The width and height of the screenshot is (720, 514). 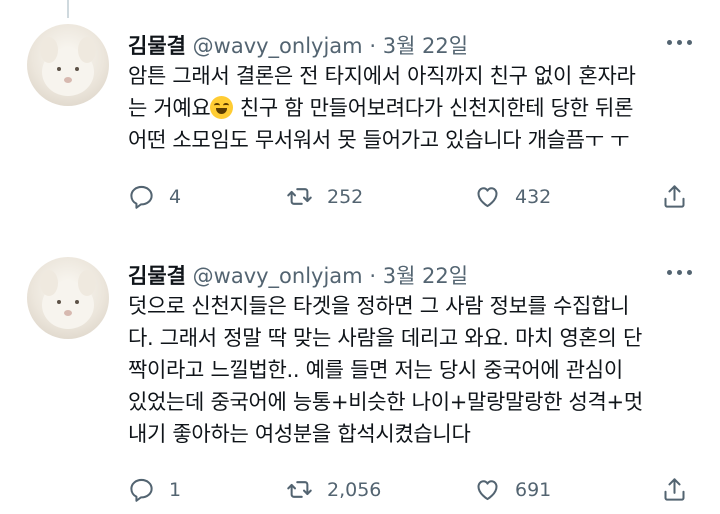 What do you see at coordinates (413, 492) in the screenshot?
I see `tweet-actions: 1 2,056 691` at bounding box center [413, 492].